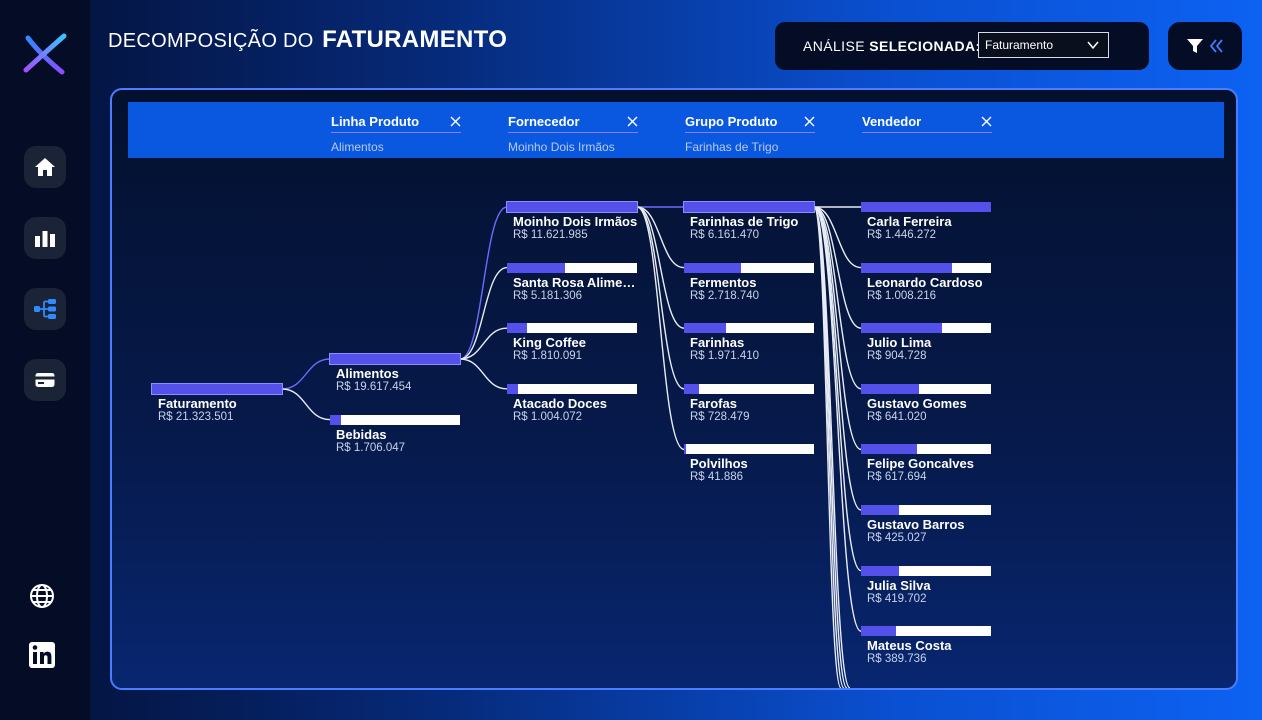 Image resolution: width=1262 pixels, height=720 pixels. What do you see at coordinates (917, 403) in the screenshot?
I see `node-label: Gustavo Gomes` at bounding box center [917, 403].